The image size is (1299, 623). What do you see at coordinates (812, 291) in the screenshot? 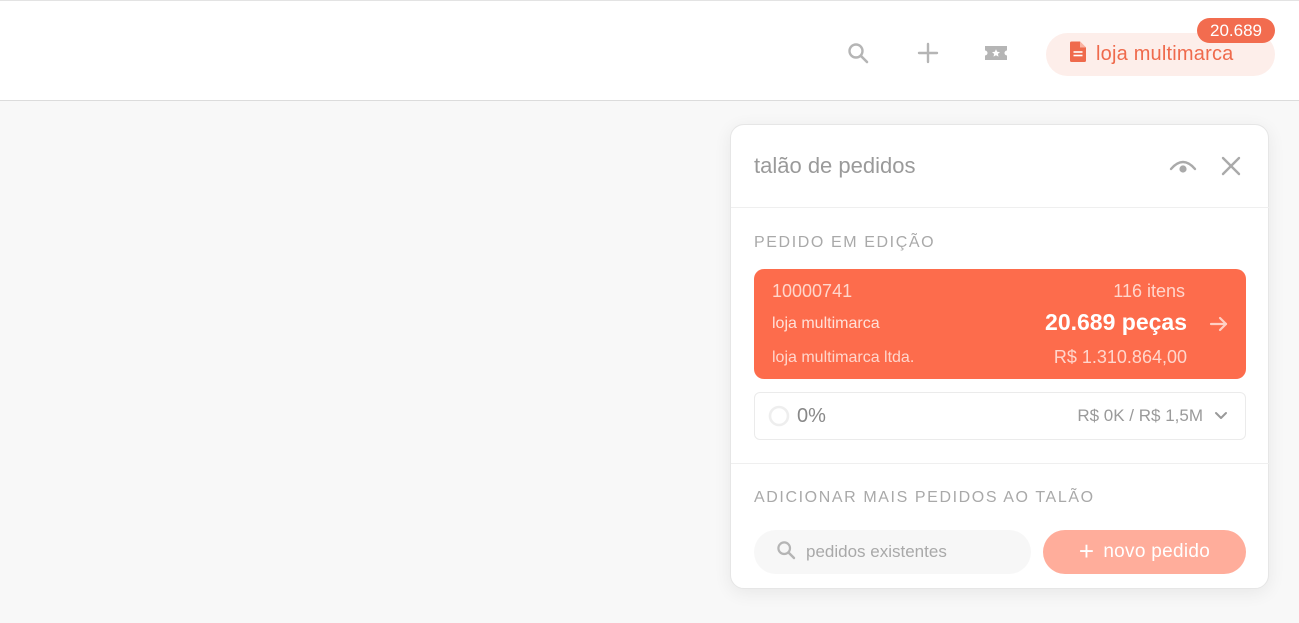
I see `order-number: 10000741` at bounding box center [812, 291].